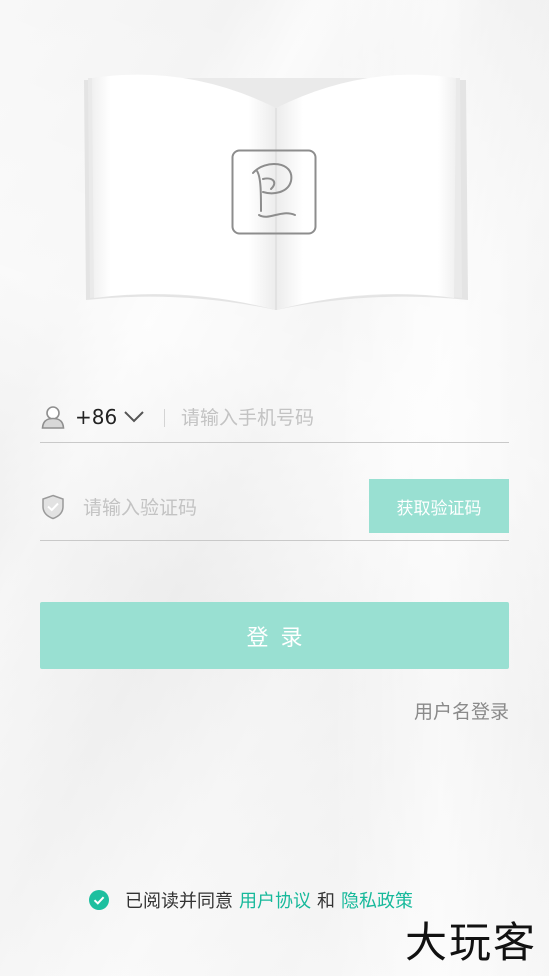 This screenshot has height=976, width=549. What do you see at coordinates (53, 417) in the screenshot?
I see `user-icon` at bounding box center [53, 417].